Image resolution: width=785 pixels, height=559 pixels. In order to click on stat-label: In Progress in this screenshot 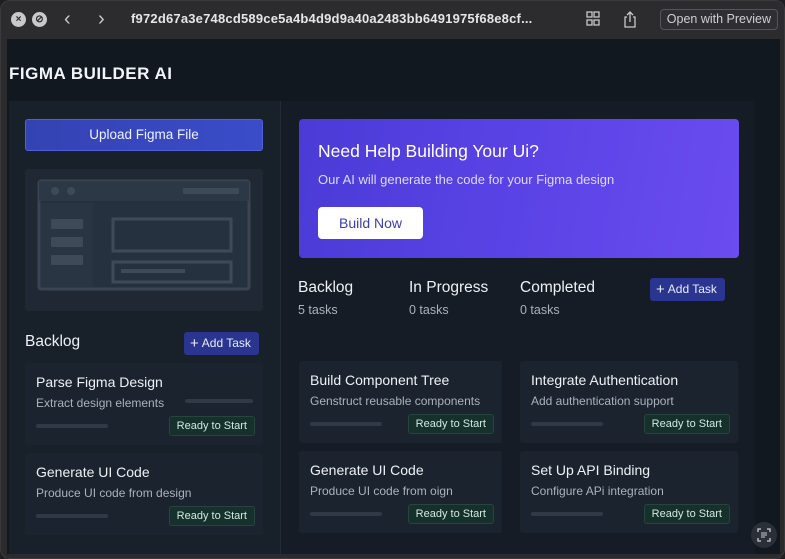, I will do `click(449, 287)`.